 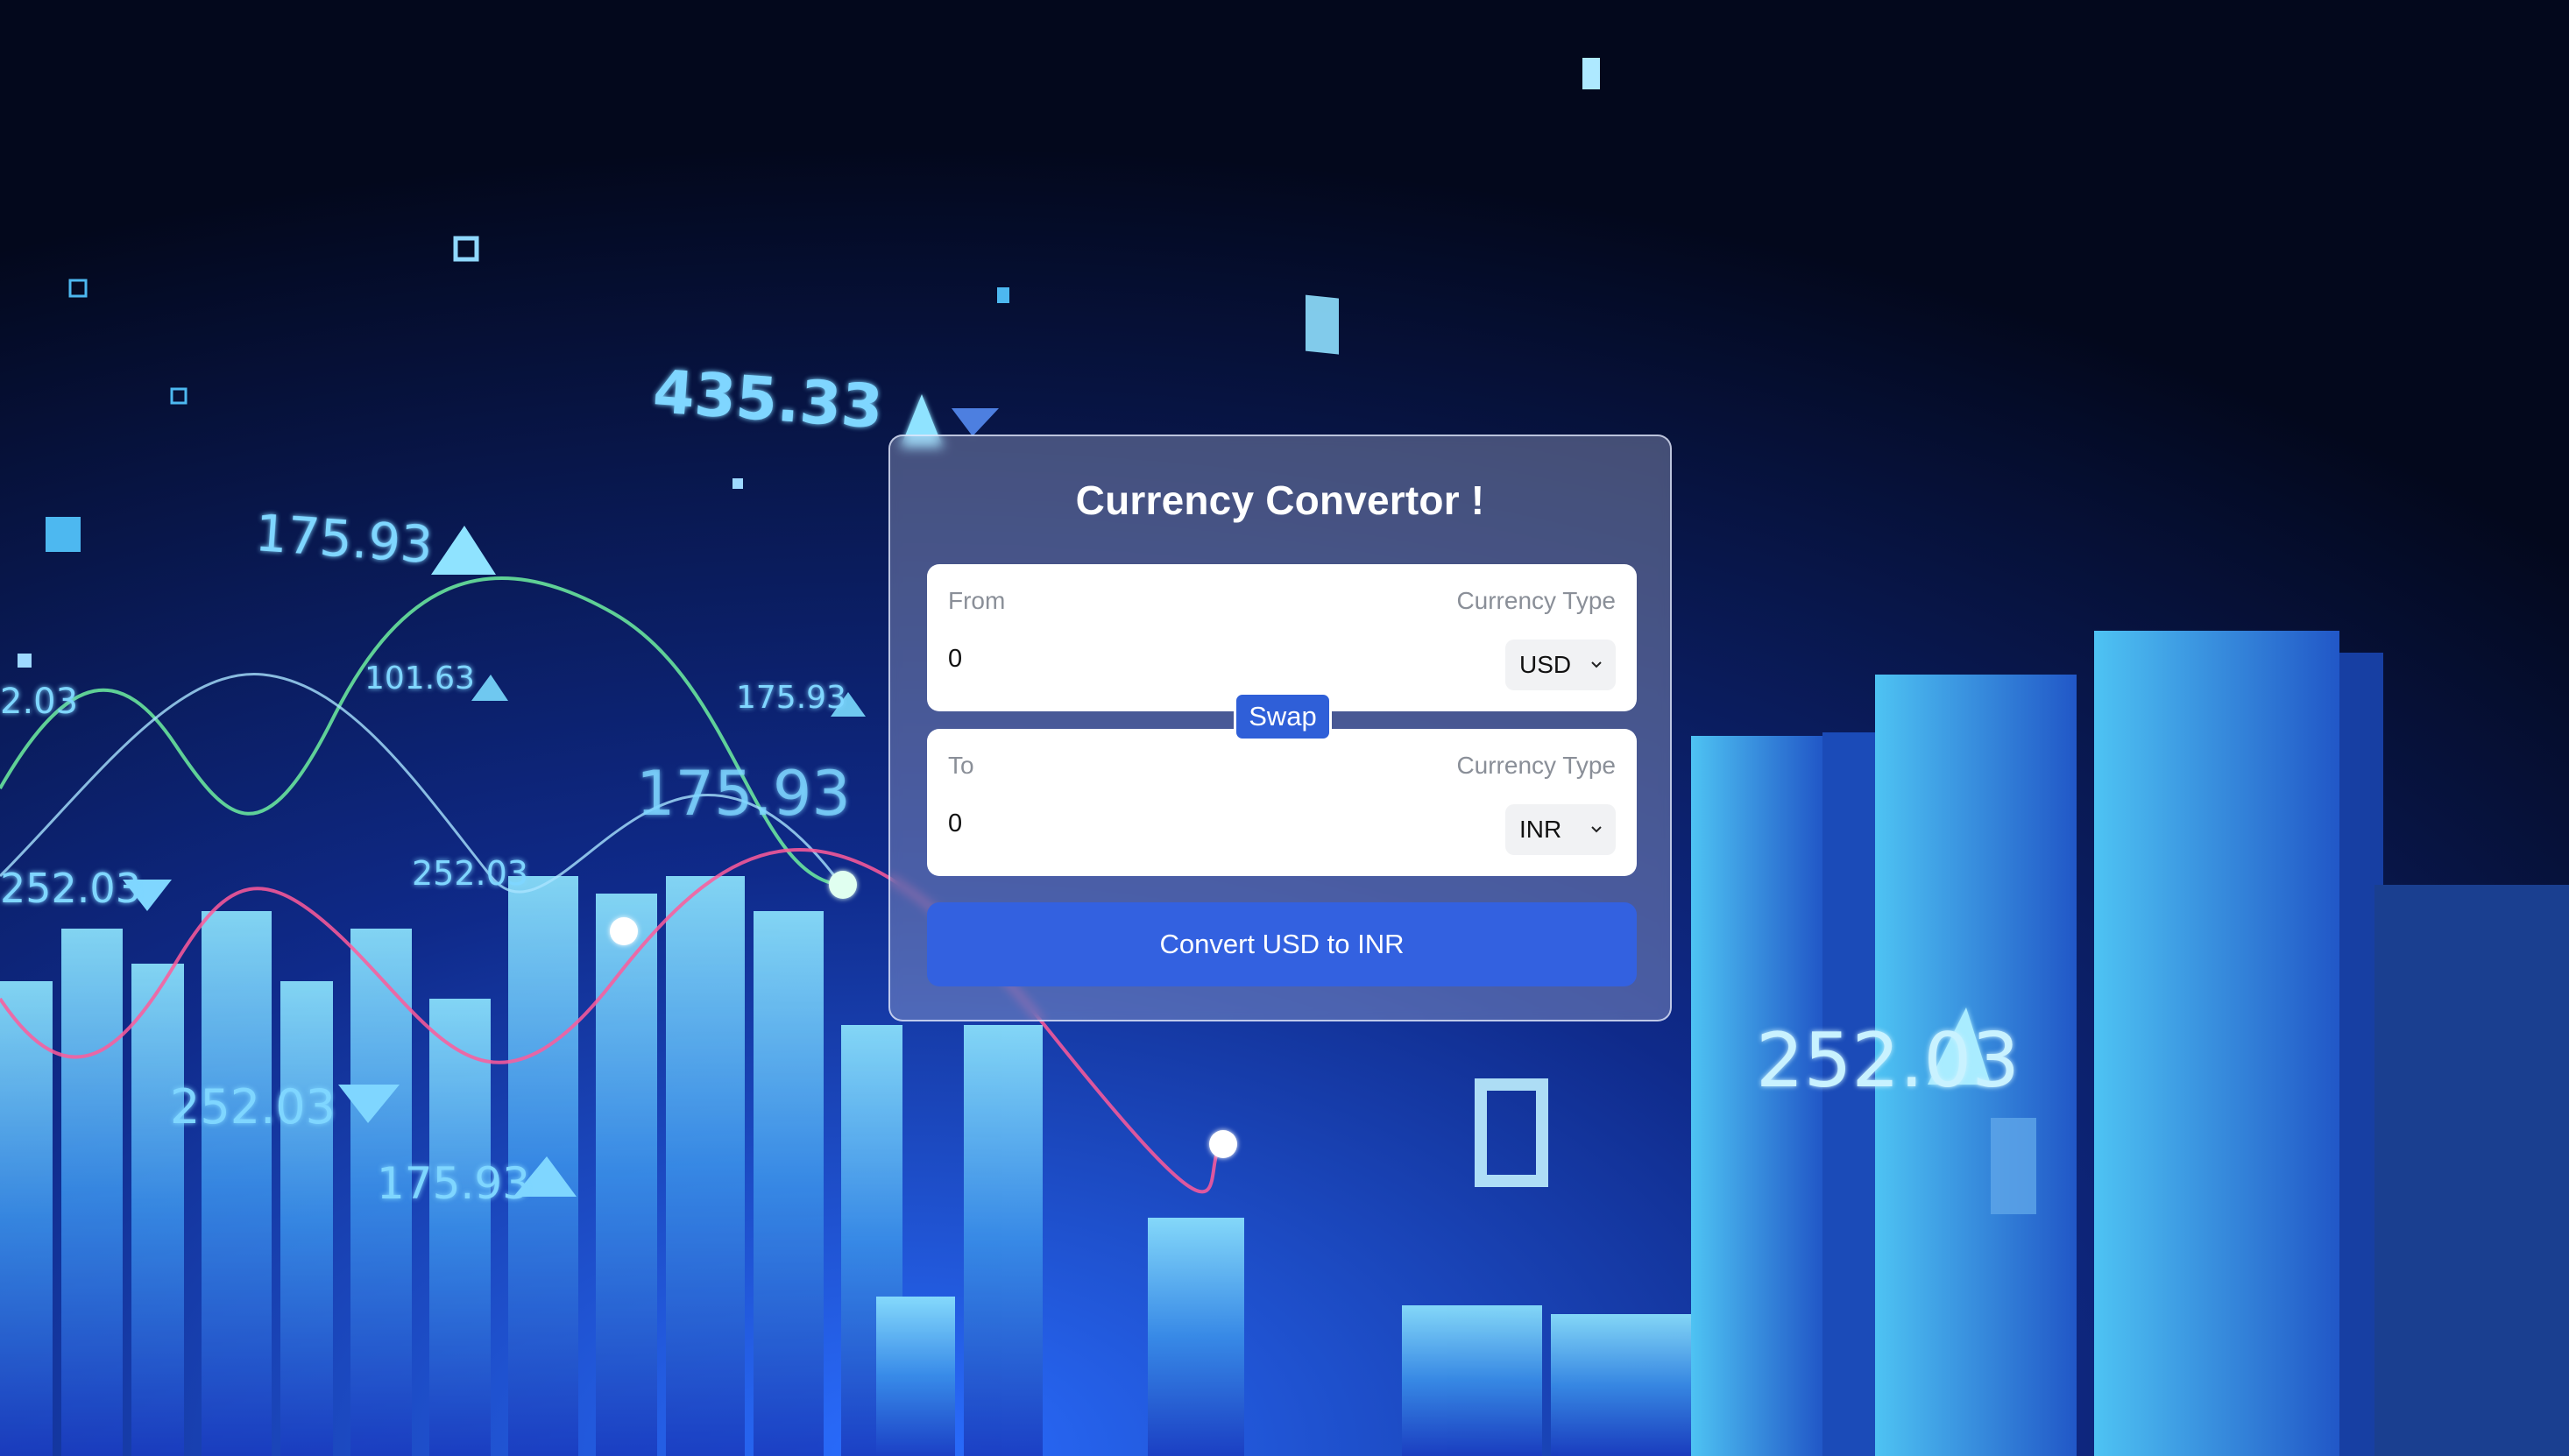 What do you see at coordinates (977, 600) in the screenshot?
I see `from-label: From` at bounding box center [977, 600].